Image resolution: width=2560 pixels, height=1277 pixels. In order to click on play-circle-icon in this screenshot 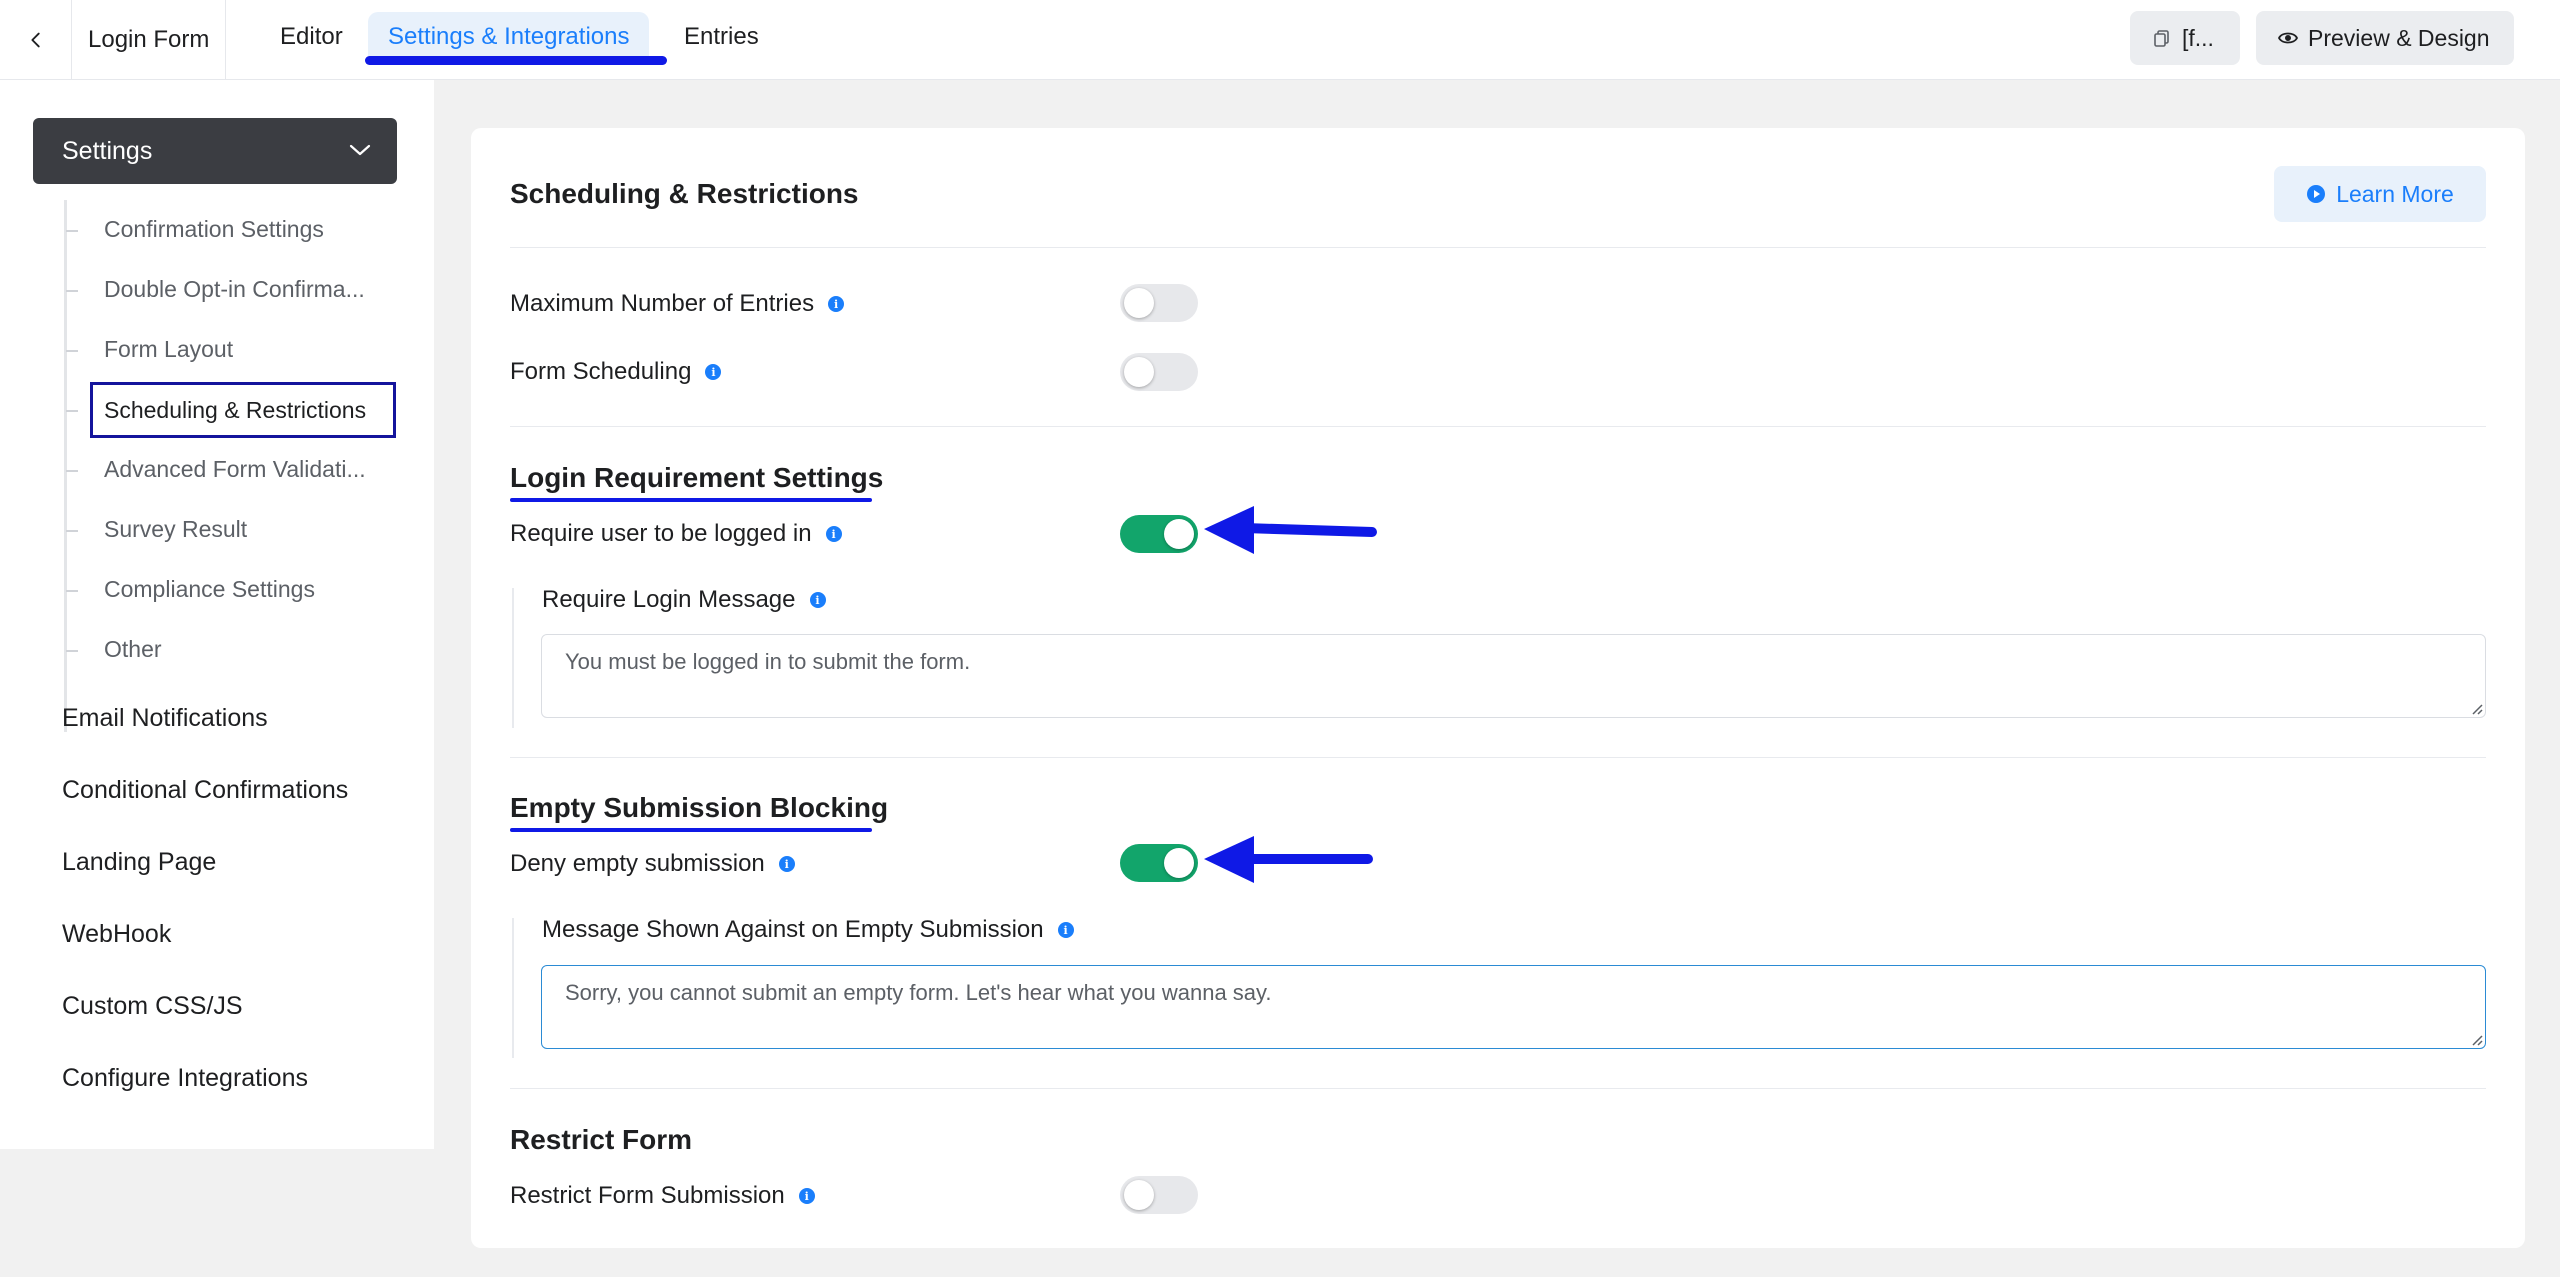, I will do `click(2316, 194)`.